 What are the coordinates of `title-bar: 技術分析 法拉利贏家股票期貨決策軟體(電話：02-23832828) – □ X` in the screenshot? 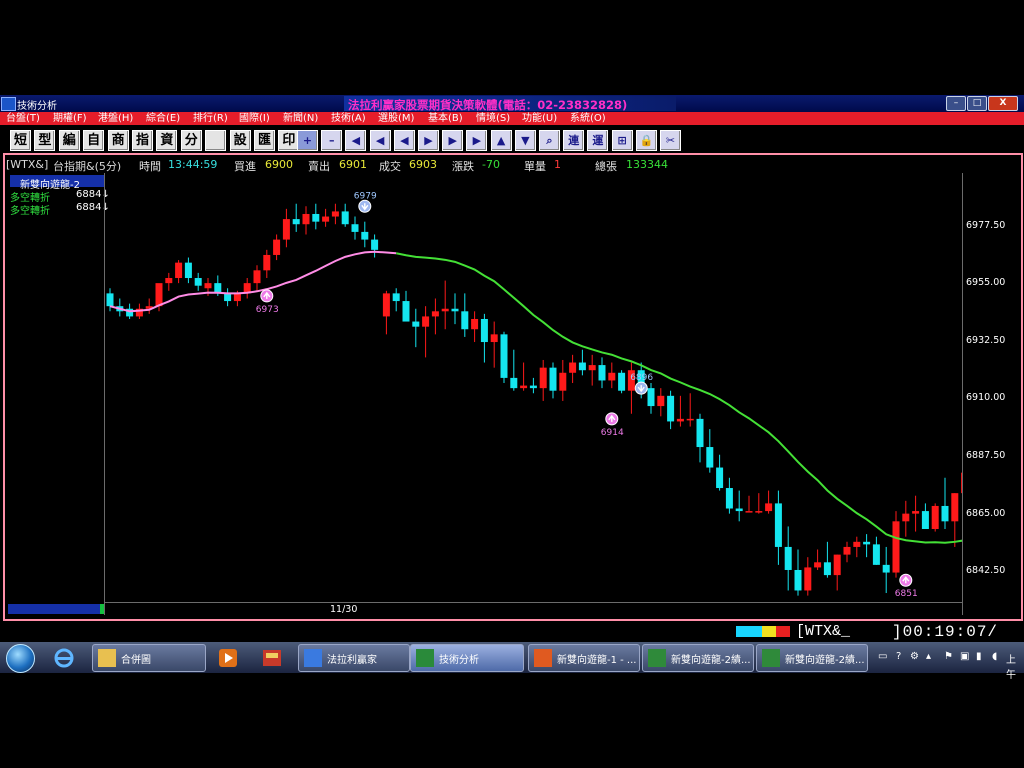 It's located at (512, 103).